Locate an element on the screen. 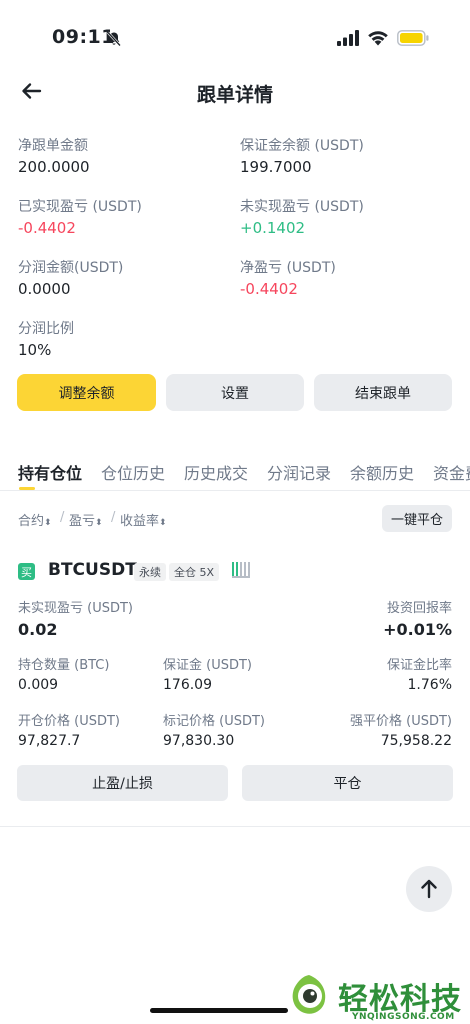 The width and height of the screenshot is (470, 1024). tab-position-history: 仓位历史 is located at coordinates (133, 472).